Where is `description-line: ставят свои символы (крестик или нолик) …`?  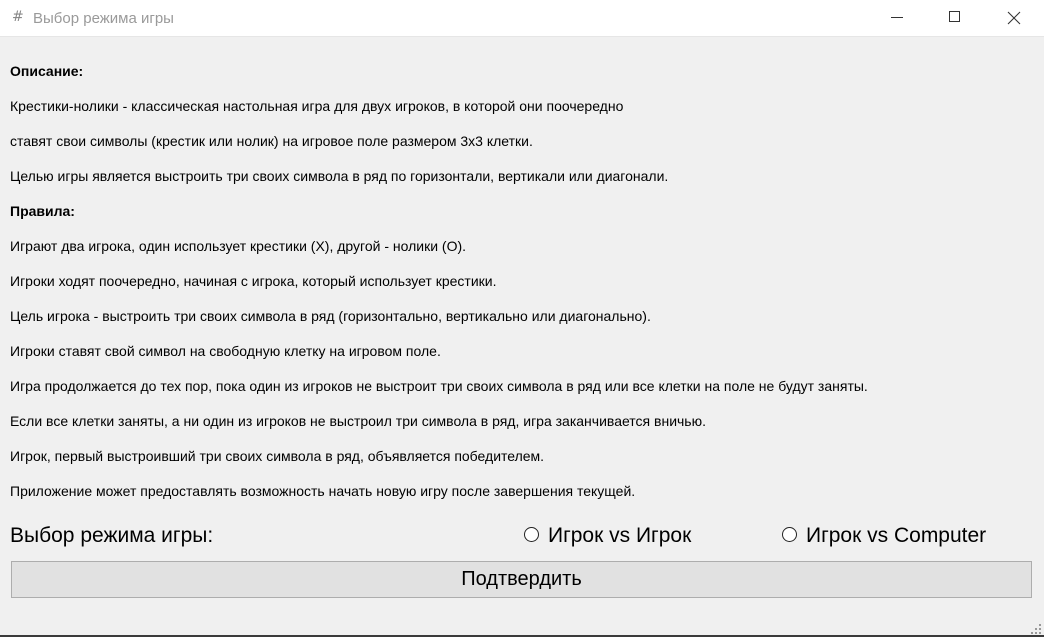 description-line: ставят свои символы (крестик или нолик) … is located at coordinates (271, 141).